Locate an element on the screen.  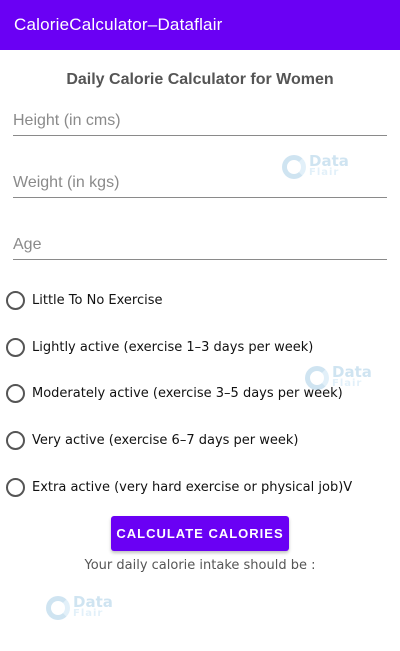
radio-label: Very active (exercise 6–7 days per week) is located at coordinates (165, 440).